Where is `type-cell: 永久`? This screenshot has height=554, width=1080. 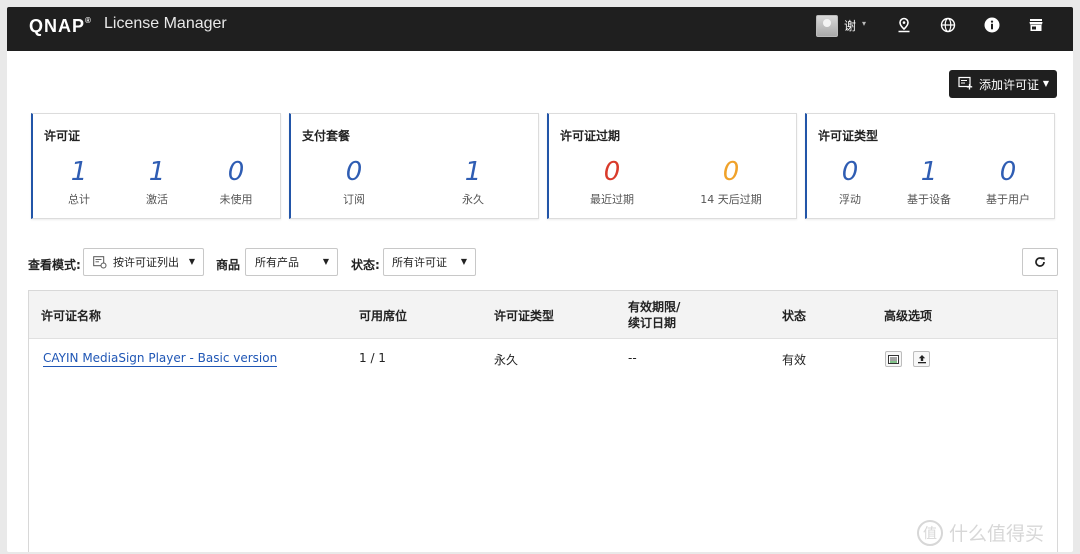
type-cell: 永久 is located at coordinates (506, 360).